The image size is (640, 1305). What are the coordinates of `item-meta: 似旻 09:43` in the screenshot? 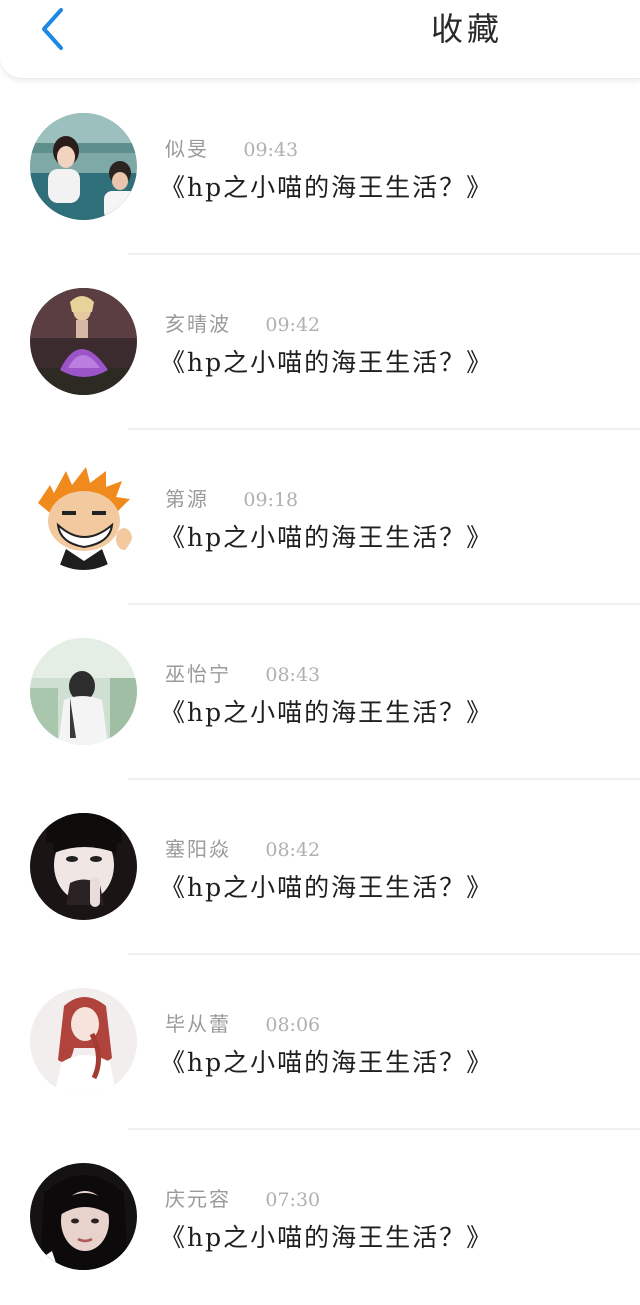 It's located at (231, 147).